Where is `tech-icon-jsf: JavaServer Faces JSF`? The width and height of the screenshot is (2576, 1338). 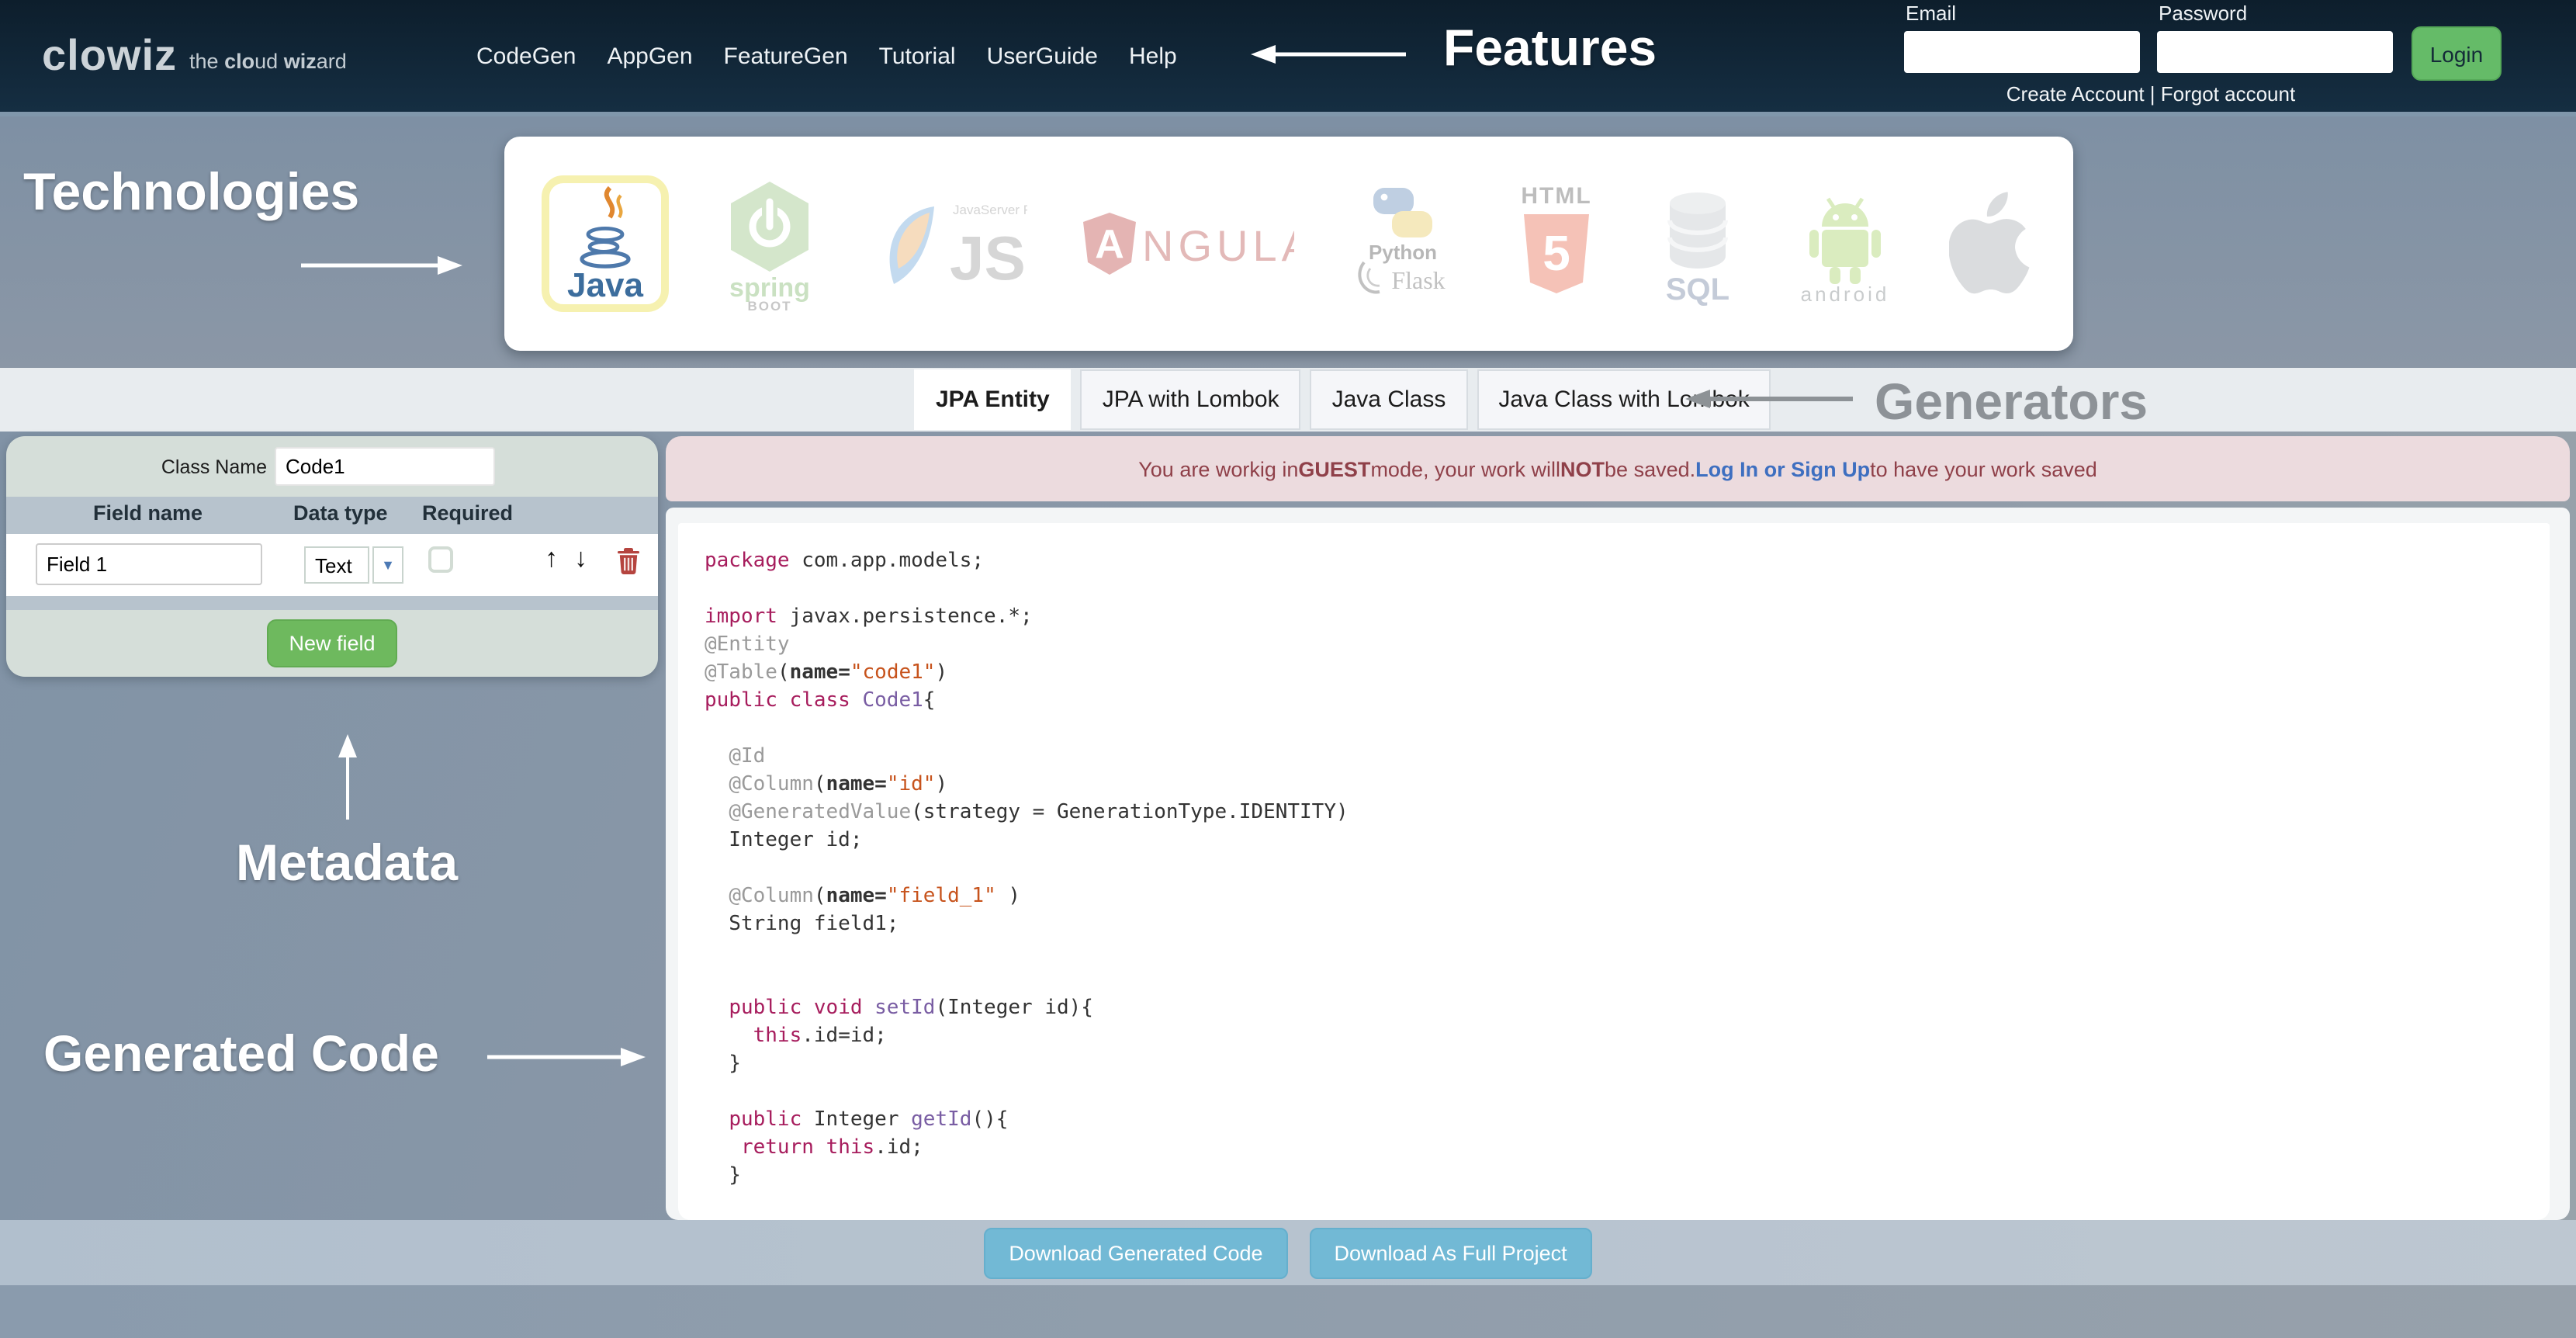 tech-icon-jsf: JavaServer Faces JSF is located at coordinates (949, 243).